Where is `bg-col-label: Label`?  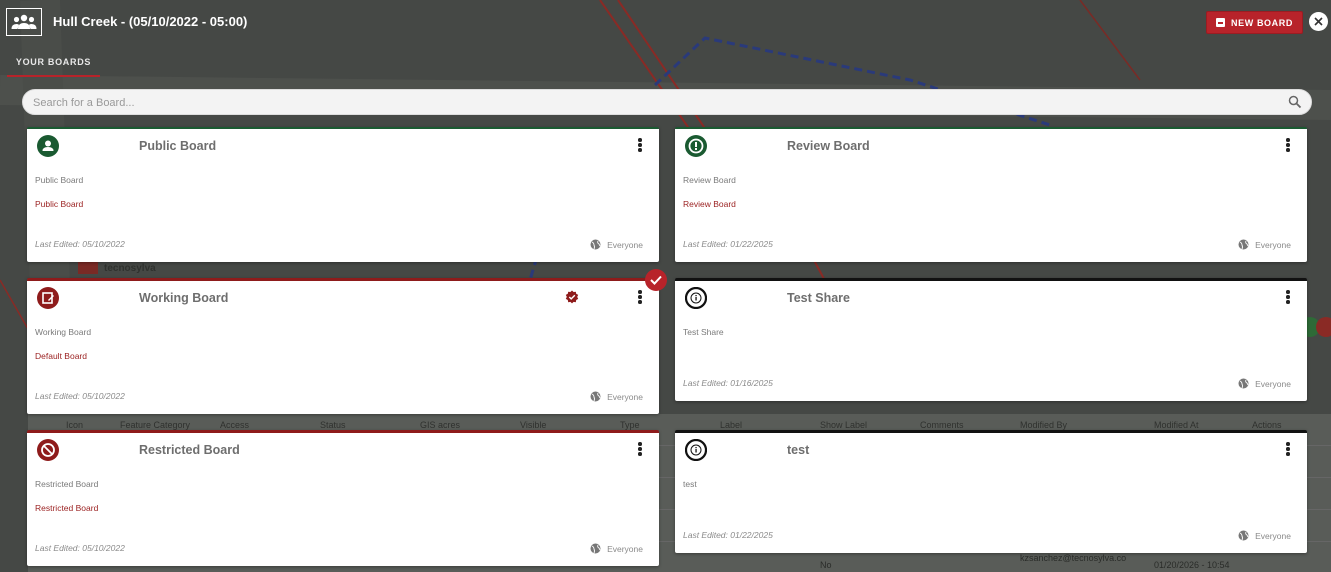
bg-col-label: Label is located at coordinates (731, 425).